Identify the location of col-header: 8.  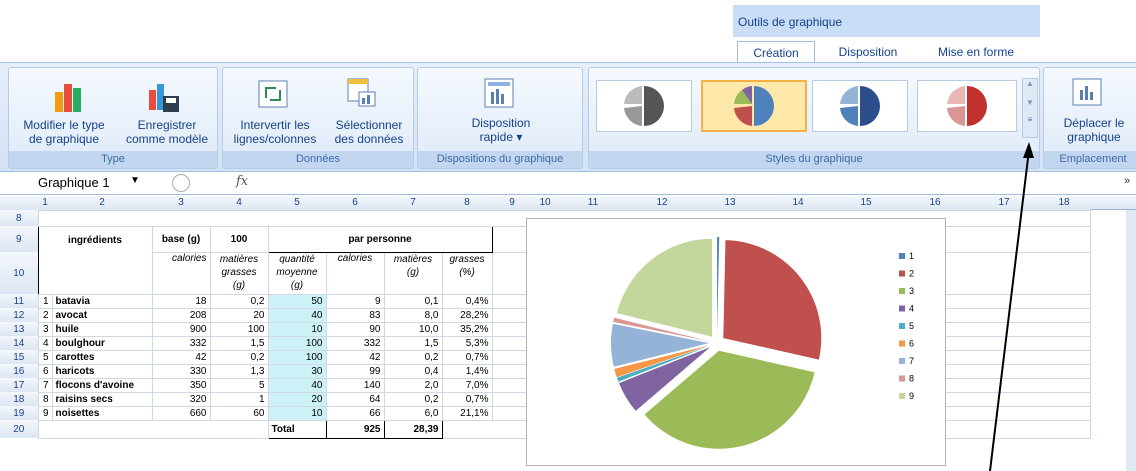
(467, 203).